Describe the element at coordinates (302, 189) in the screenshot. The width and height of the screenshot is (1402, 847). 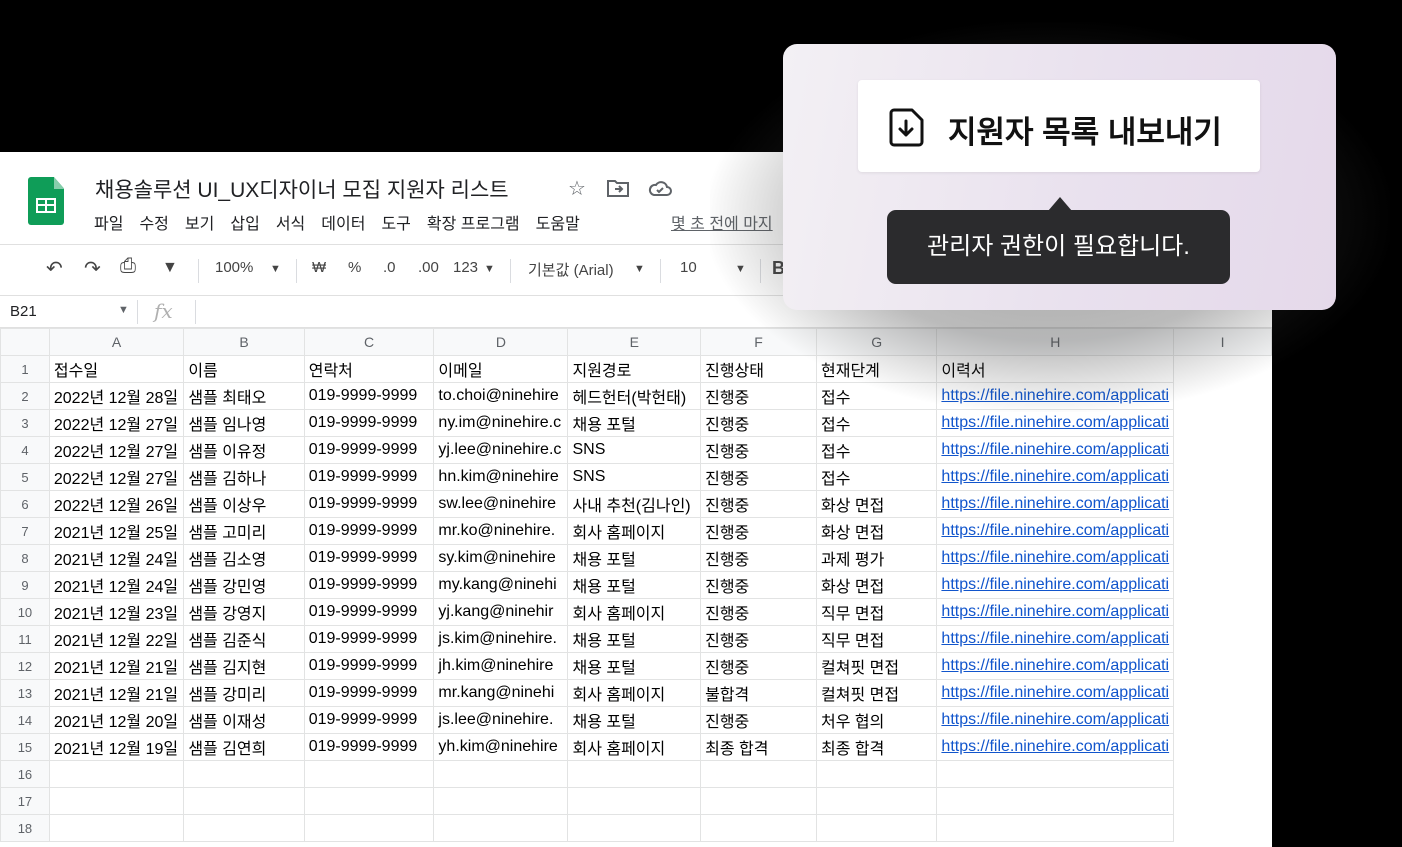
I see `document-title: 채용솔루션 UI_UX디자이너 모집 지원자 리스트` at that location.